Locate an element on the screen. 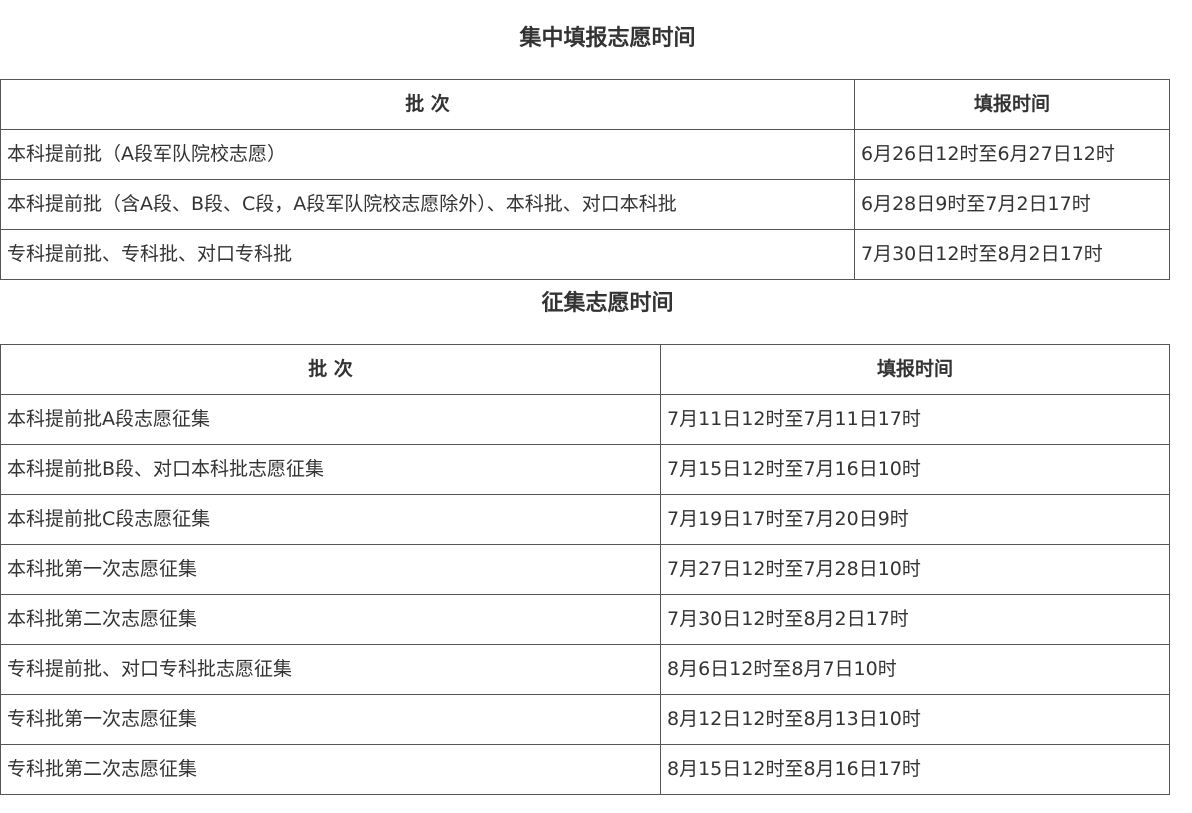 The width and height of the screenshot is (1192, 813). batch-cell: 本科提前批B段、对口本科批志愿征集 is located at coordinates (330, 469).